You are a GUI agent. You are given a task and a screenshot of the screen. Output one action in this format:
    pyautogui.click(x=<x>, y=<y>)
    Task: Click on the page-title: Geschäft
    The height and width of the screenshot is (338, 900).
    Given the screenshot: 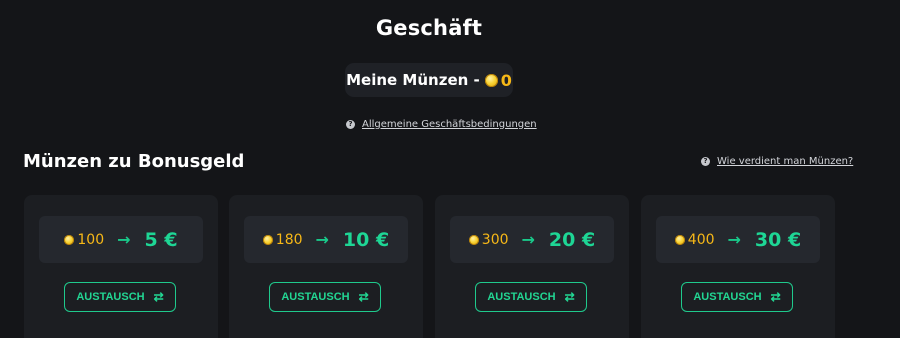 What is the action you would take?
    pyautogui.click(x=429, y=28)
    